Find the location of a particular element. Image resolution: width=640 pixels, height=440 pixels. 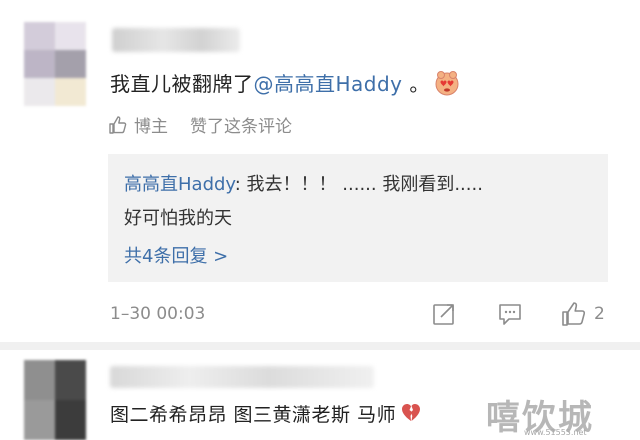

comment-timestamp: 1–30 00:03 is located at coordinates (158, 314).